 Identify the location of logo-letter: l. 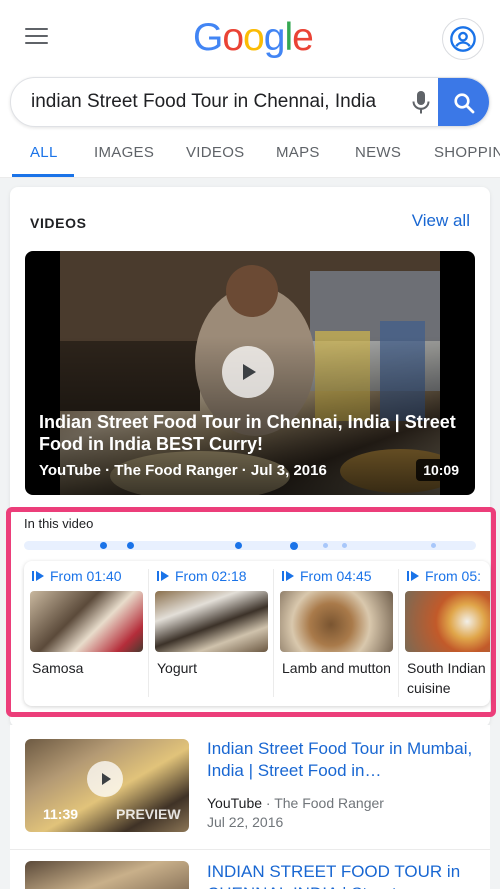
(288, 37).